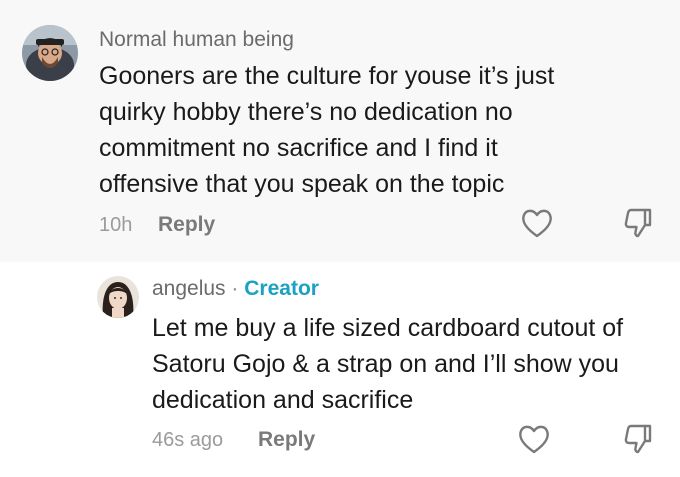 The height and width of the screenshot is (477, 680). What do you see at coordinates (196, 40) in the screenshot?
I see `comment-username: Normal human being` at bounding box center [196, 40].